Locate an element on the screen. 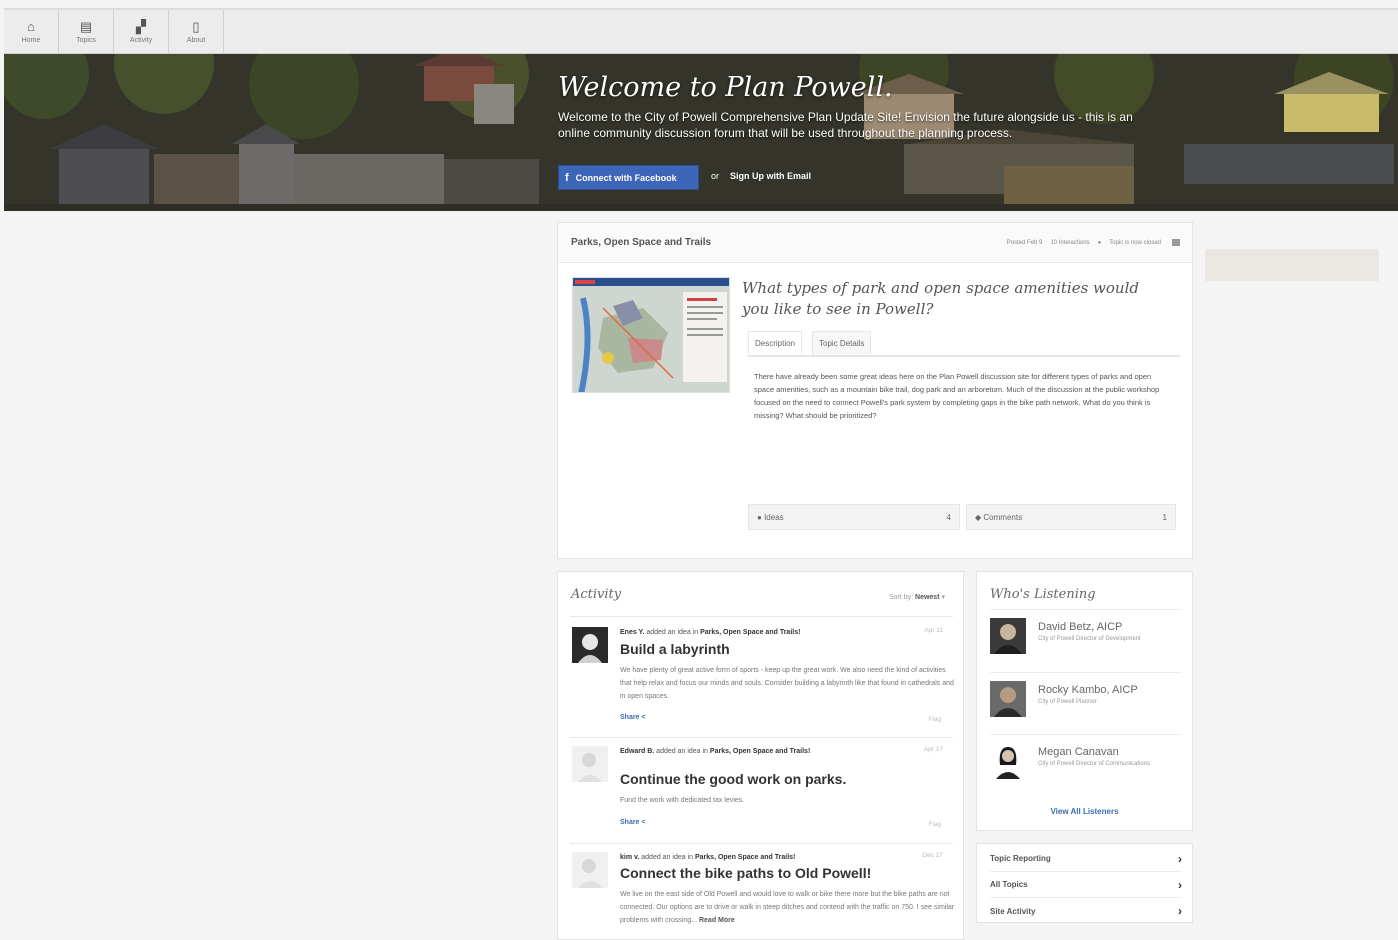 The image size is (1398, 940). nav-activity-button: ▞ Activity is located at coordinates (141, 32).